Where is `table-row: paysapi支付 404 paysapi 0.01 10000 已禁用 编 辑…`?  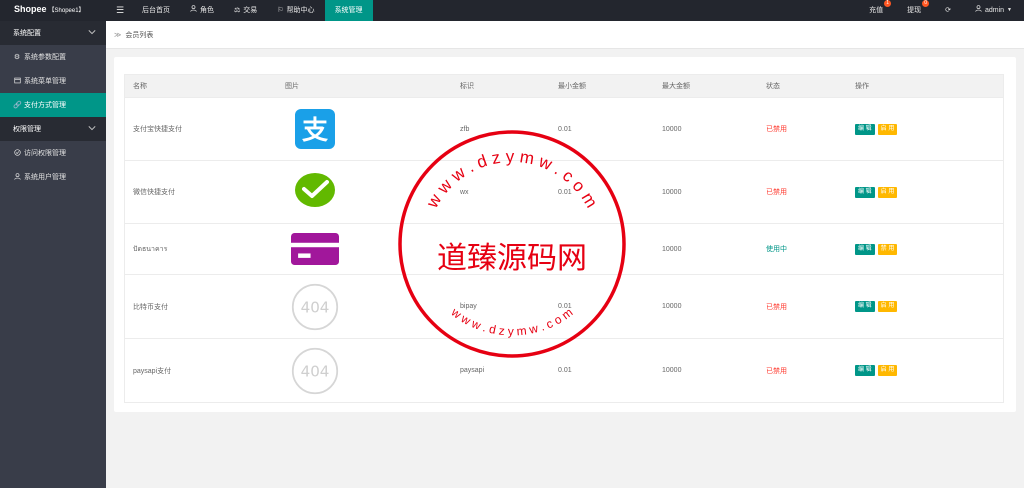 table-row: paysapi支付 404 paysapi 0.01 10000 已禁用 编 辑… is located at coordinates (564, 370).